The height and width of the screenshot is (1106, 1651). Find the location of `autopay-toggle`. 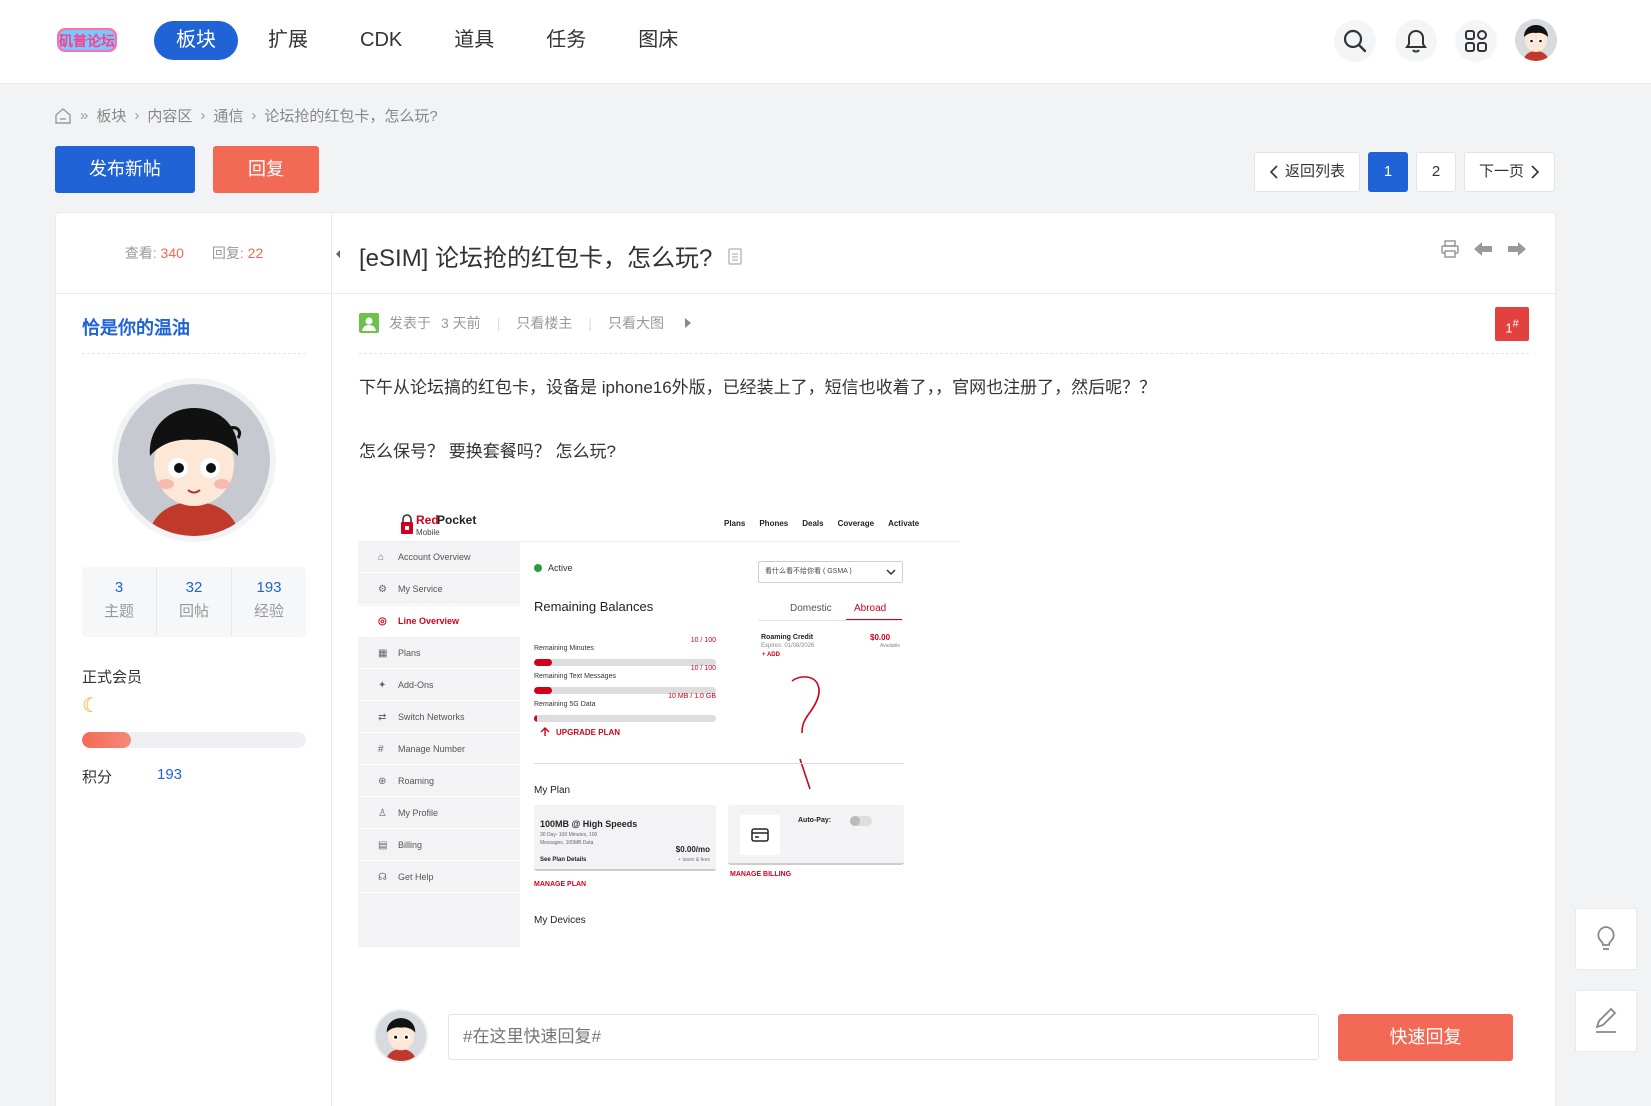

autopay-toggle is located at coordinates (861, 821).